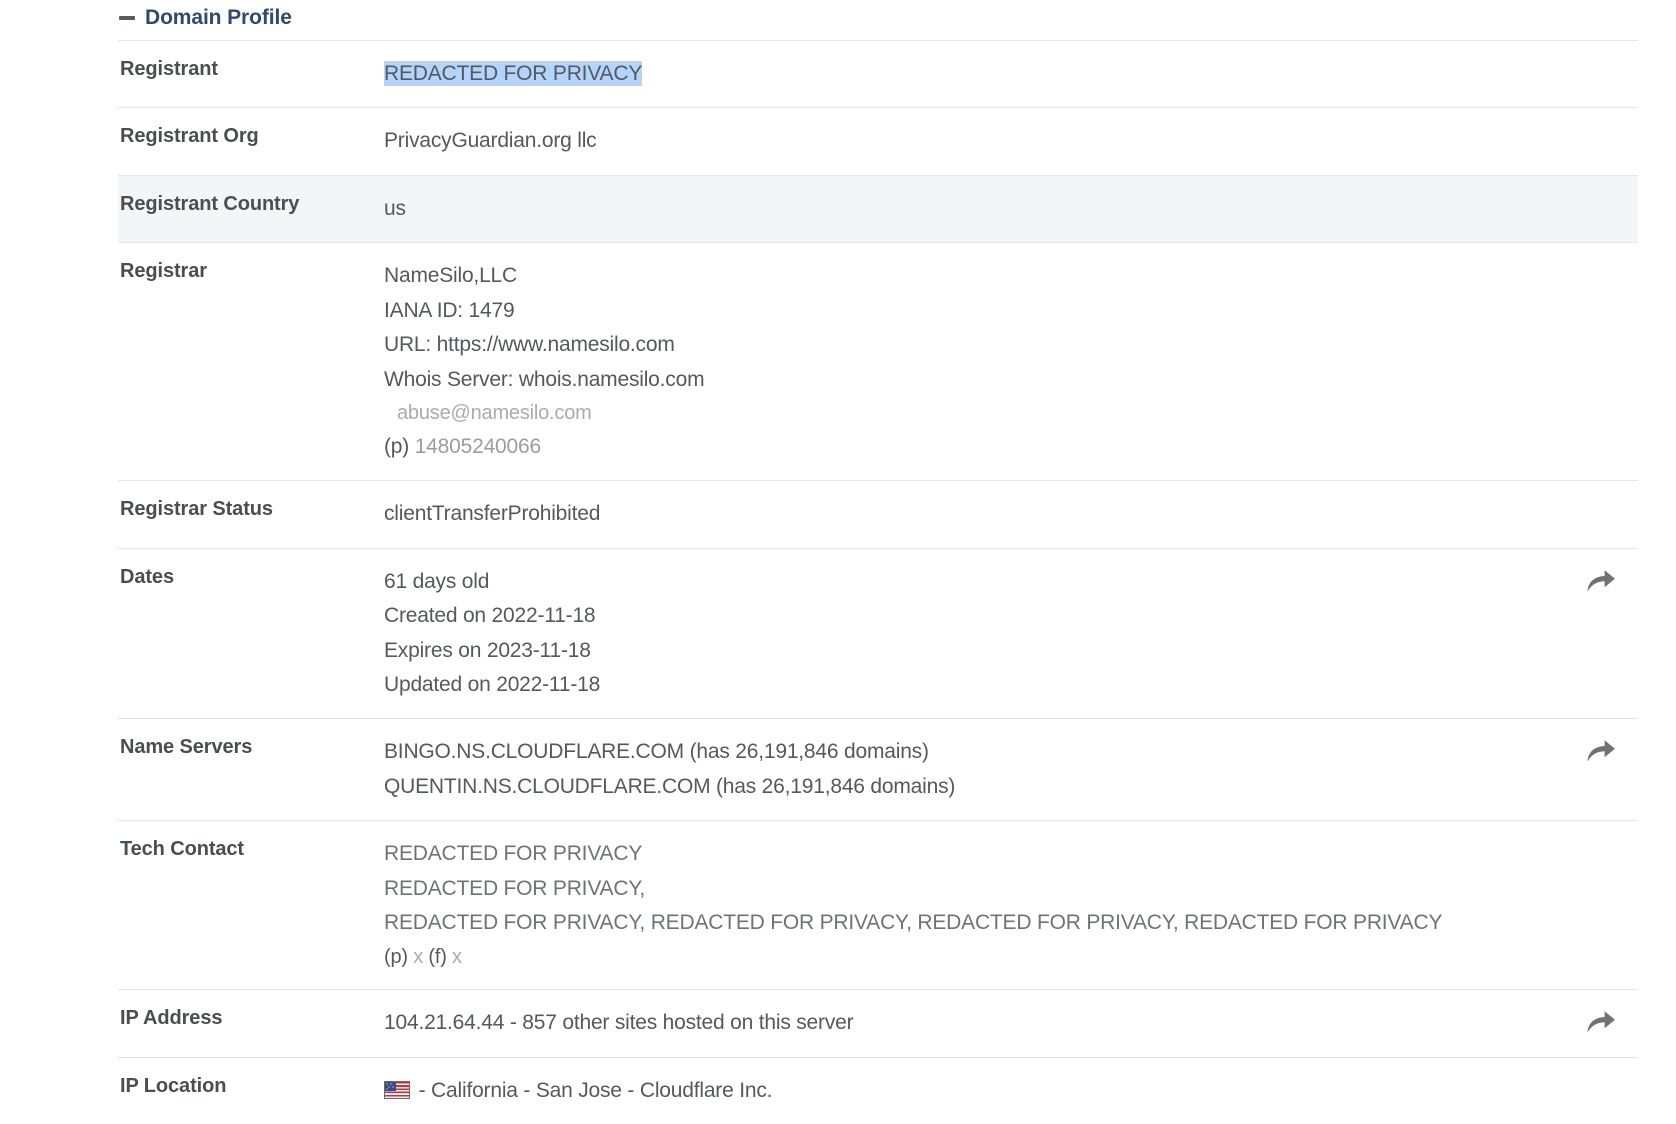 This screenshot has height=1124, width=1676. Describe the element at coordinates (438, 956) in the screenshot. I see `contact-label: (f)` at that location.